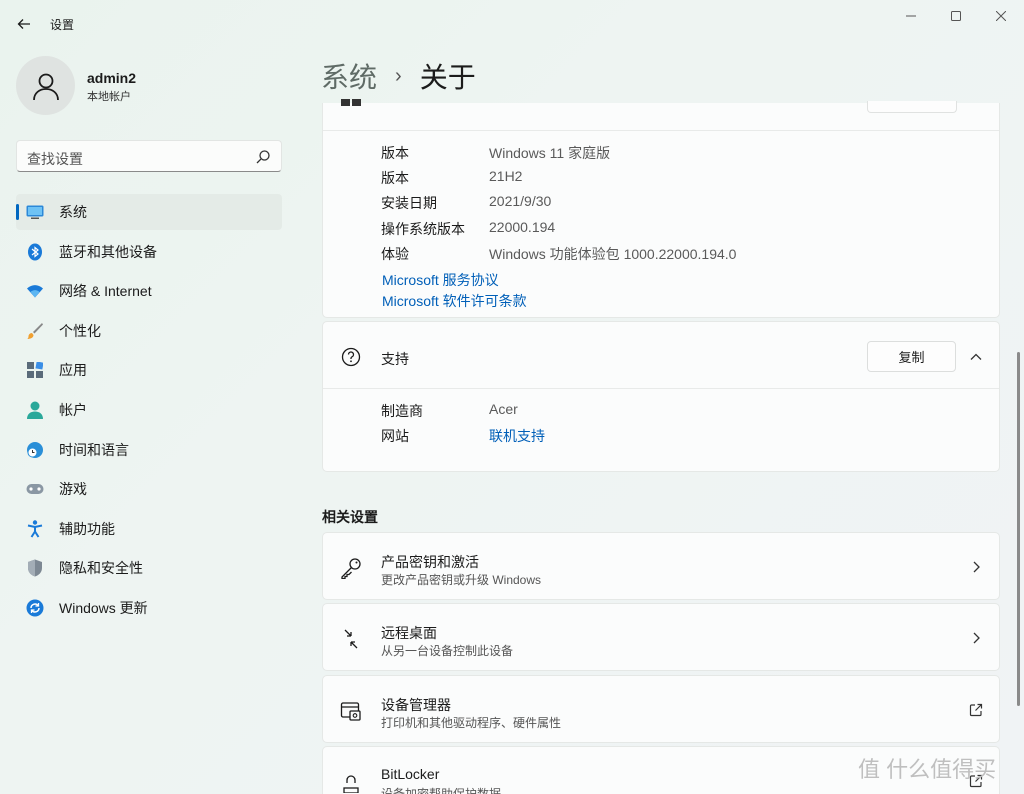 The height and width of the screenshot is (794, 1024). I want to click on key-icon, so click(351, 568).